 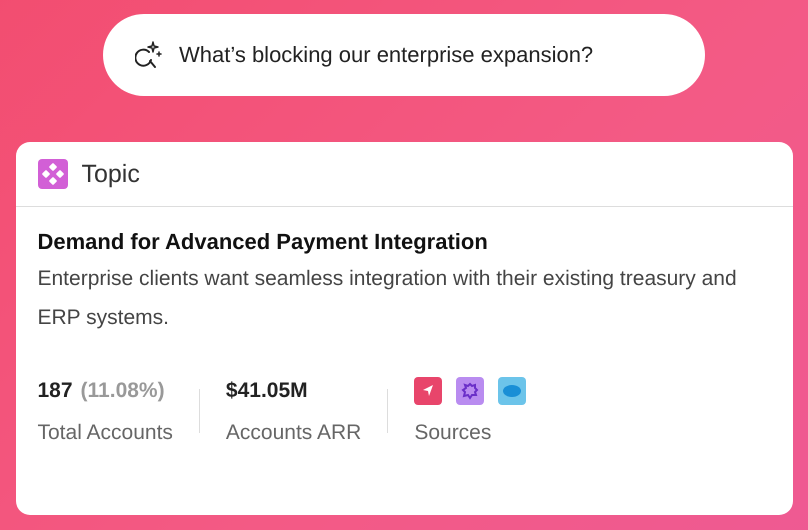 I want to click on stat-label: Total Accounts, so click(x=105, y=433).